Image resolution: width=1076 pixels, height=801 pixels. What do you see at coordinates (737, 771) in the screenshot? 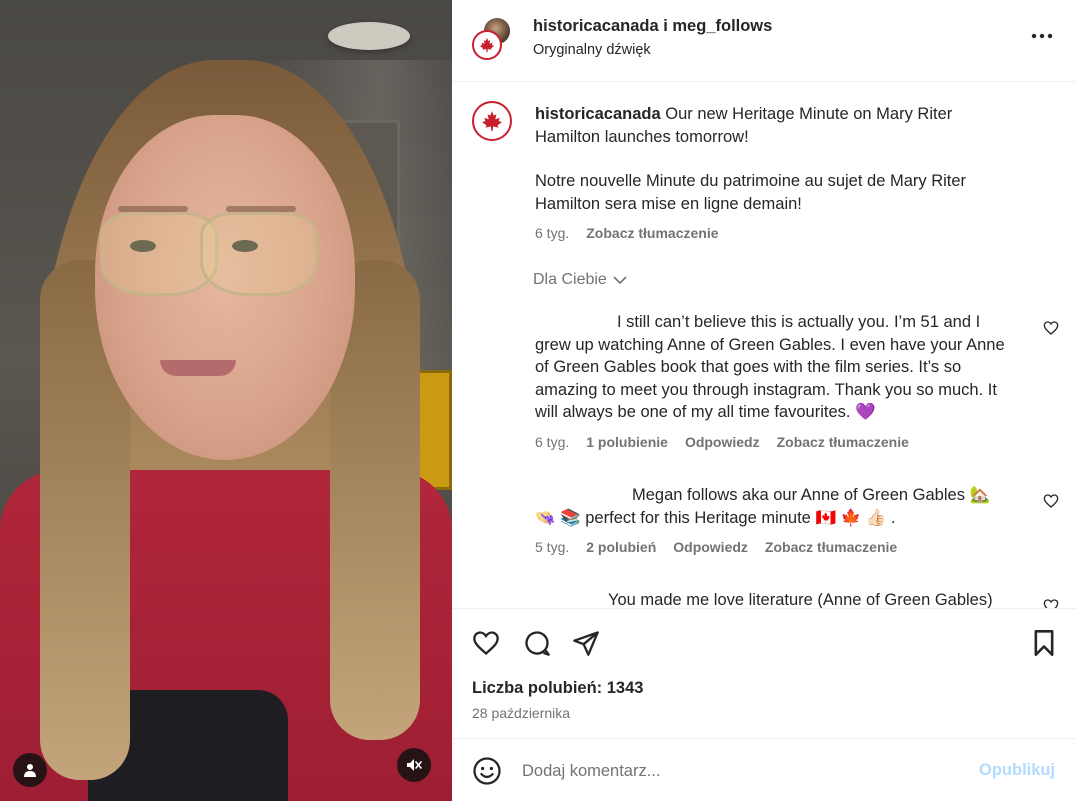
I see `comment-input` at bounding box center [737, 771].